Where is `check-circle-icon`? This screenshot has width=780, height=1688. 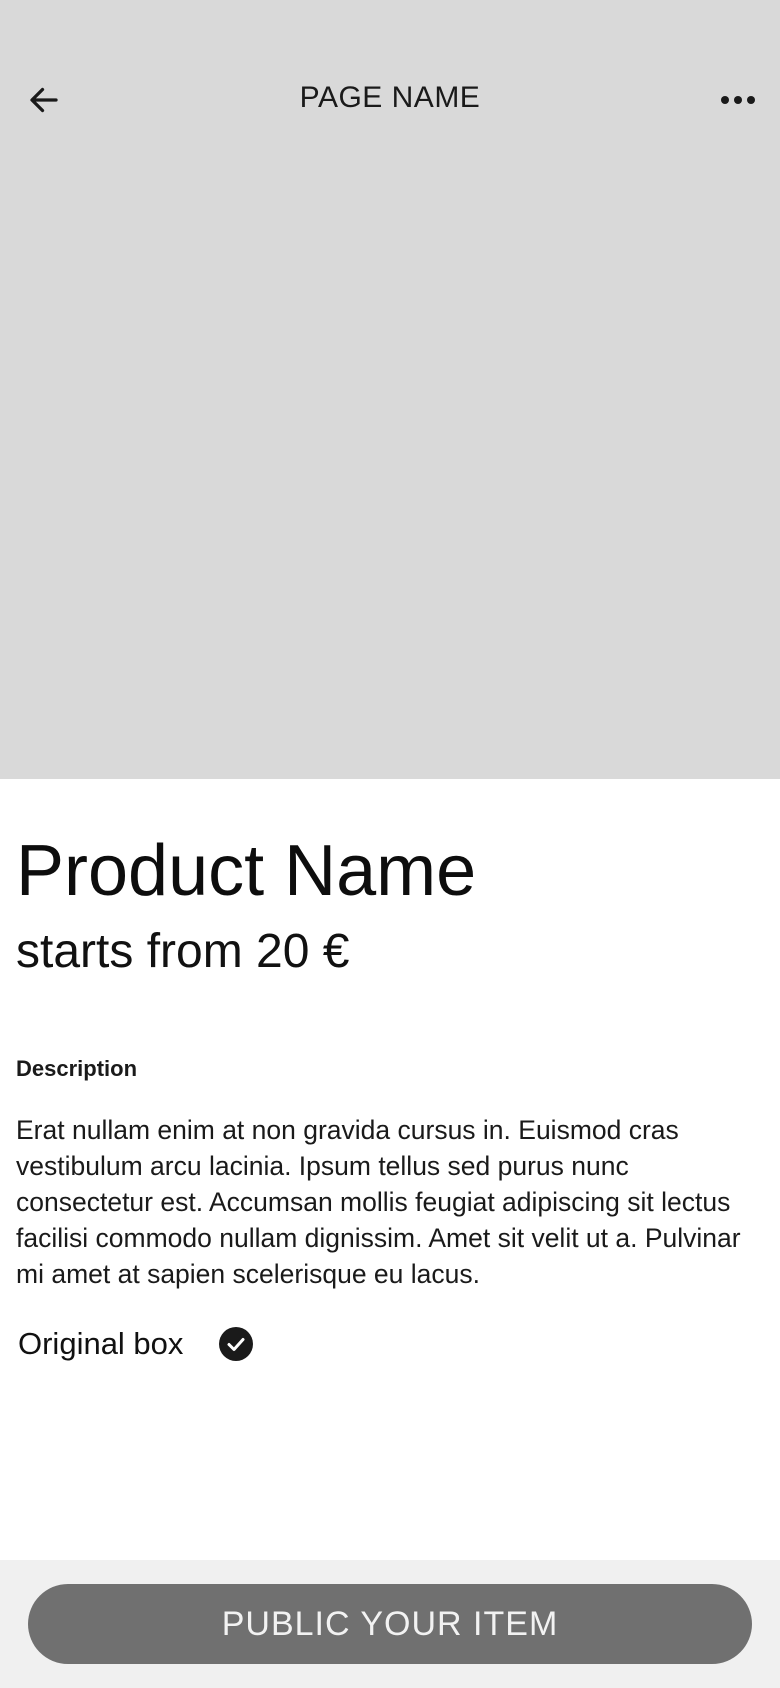
check-circle-icon is located at coordinates (236, 1344).